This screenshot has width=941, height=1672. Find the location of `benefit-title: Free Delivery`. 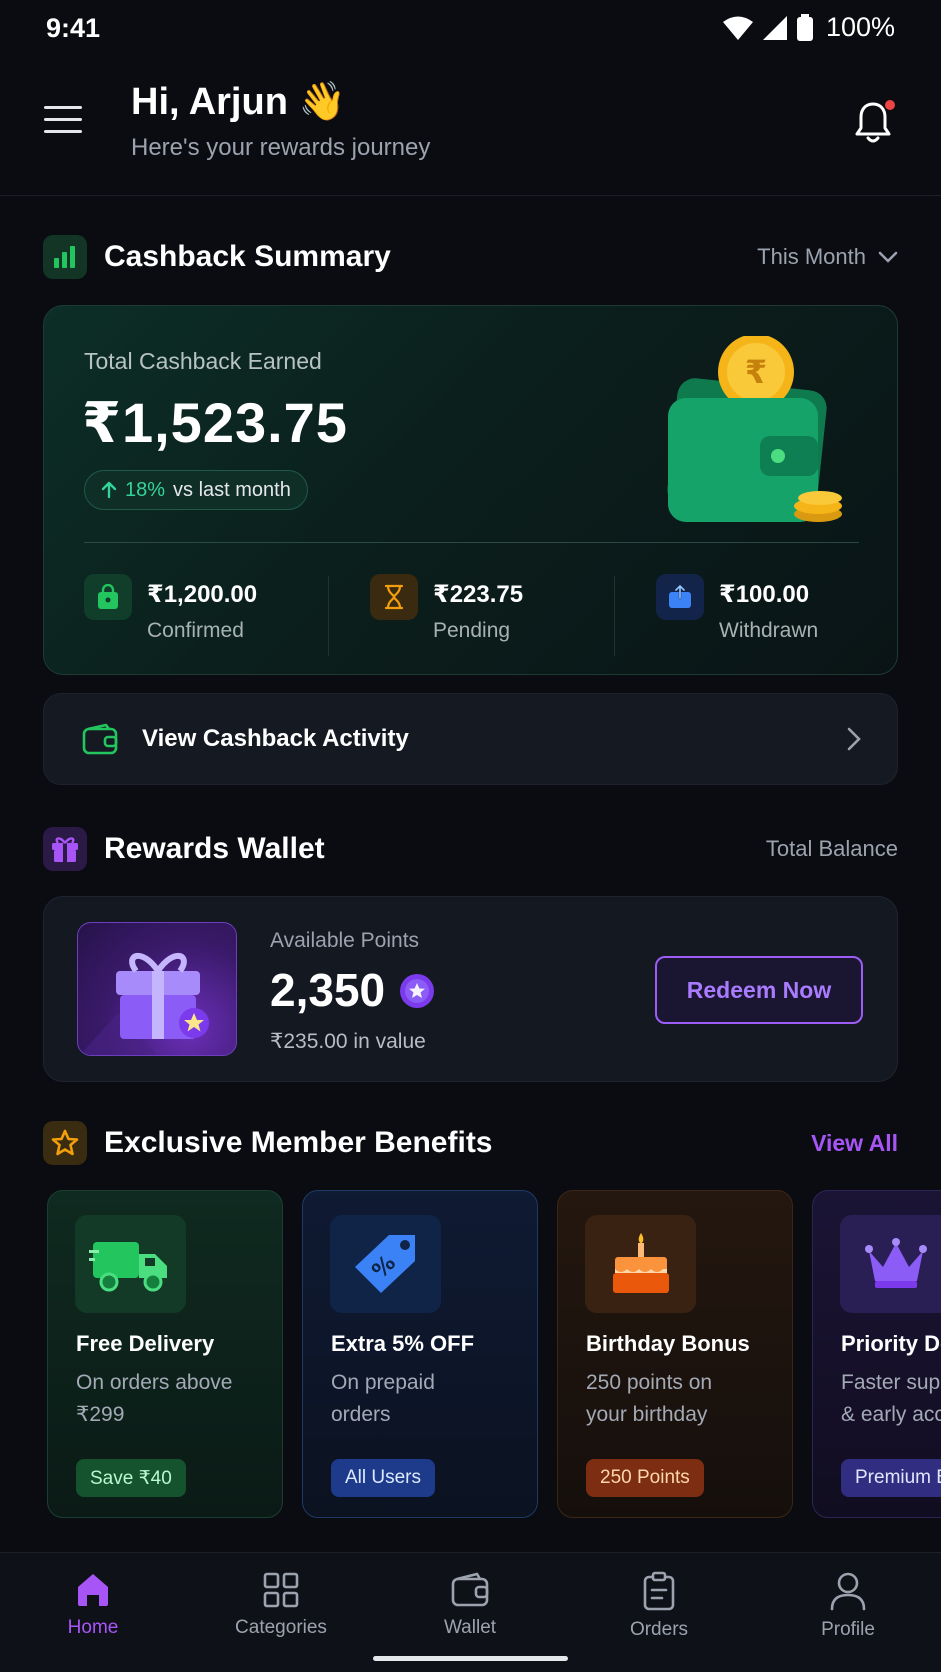

benefit-title: Free Delivery is located at coordinates (145, 1343).